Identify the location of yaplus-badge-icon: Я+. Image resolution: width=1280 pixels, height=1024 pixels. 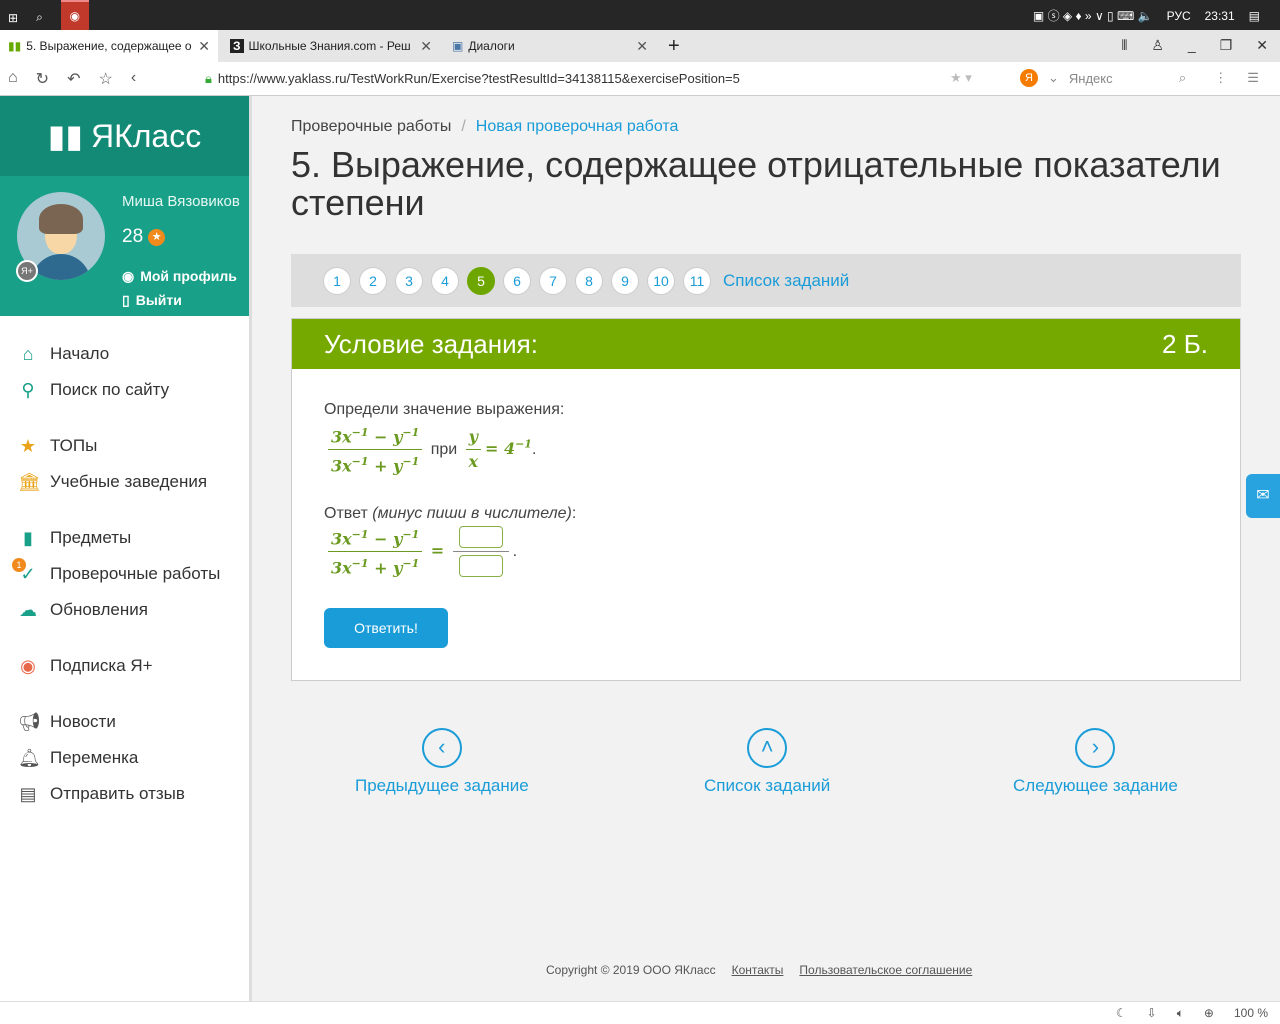
(27, 271).